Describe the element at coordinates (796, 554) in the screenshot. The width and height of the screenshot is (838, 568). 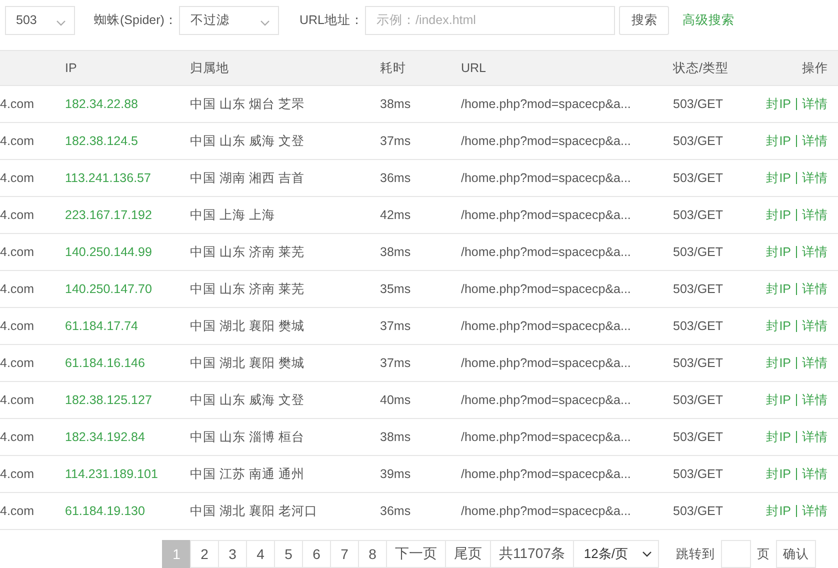
I see `confirm-button: 确认` at that location.